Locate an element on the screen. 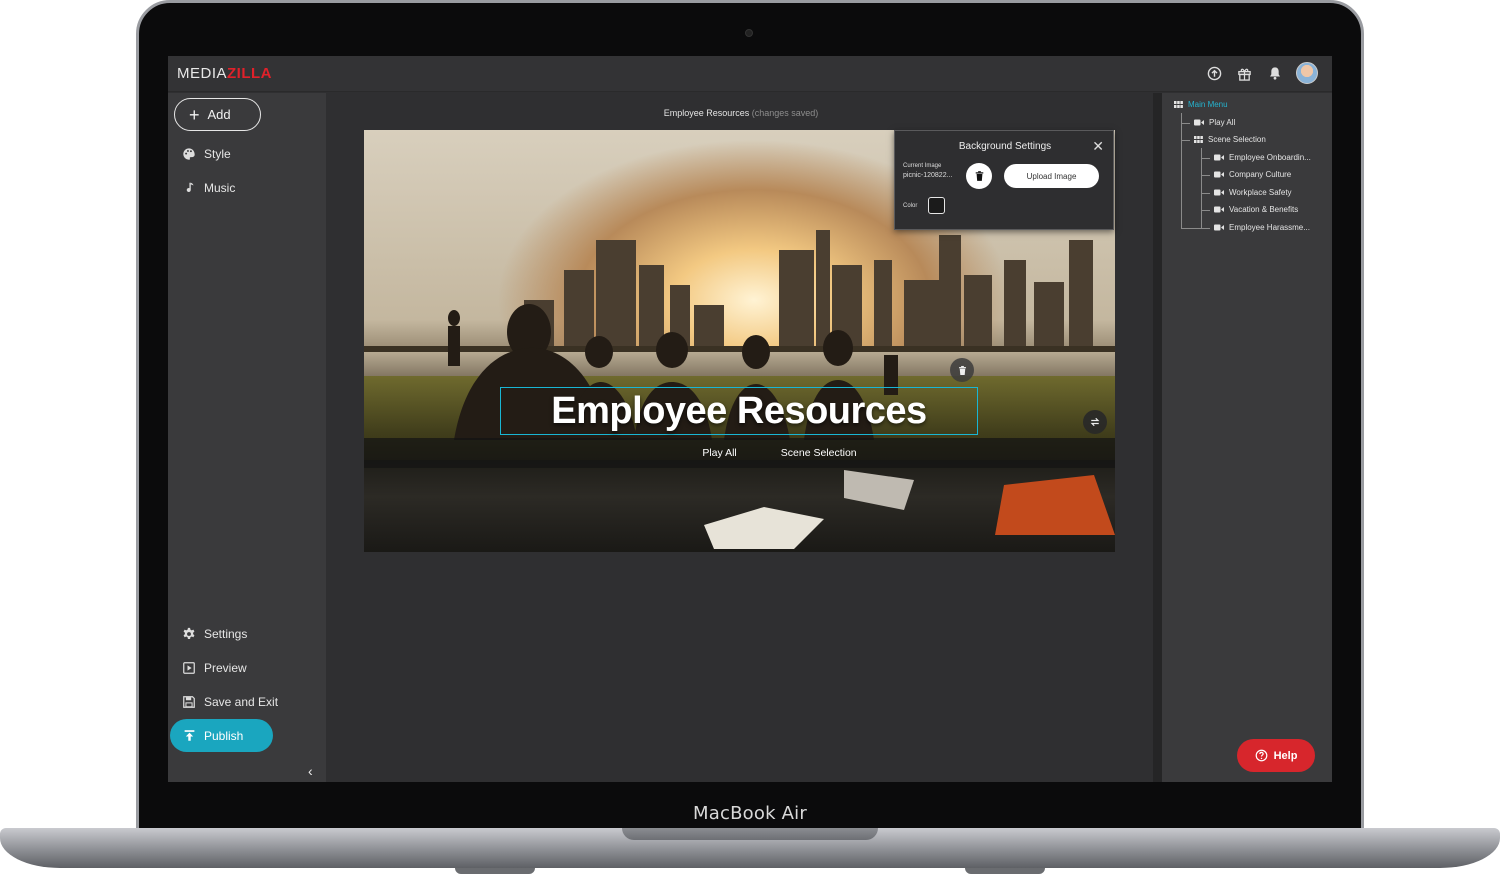  canvas-title: Employee Resources (changes saved) is located at coordinates (741, 113).